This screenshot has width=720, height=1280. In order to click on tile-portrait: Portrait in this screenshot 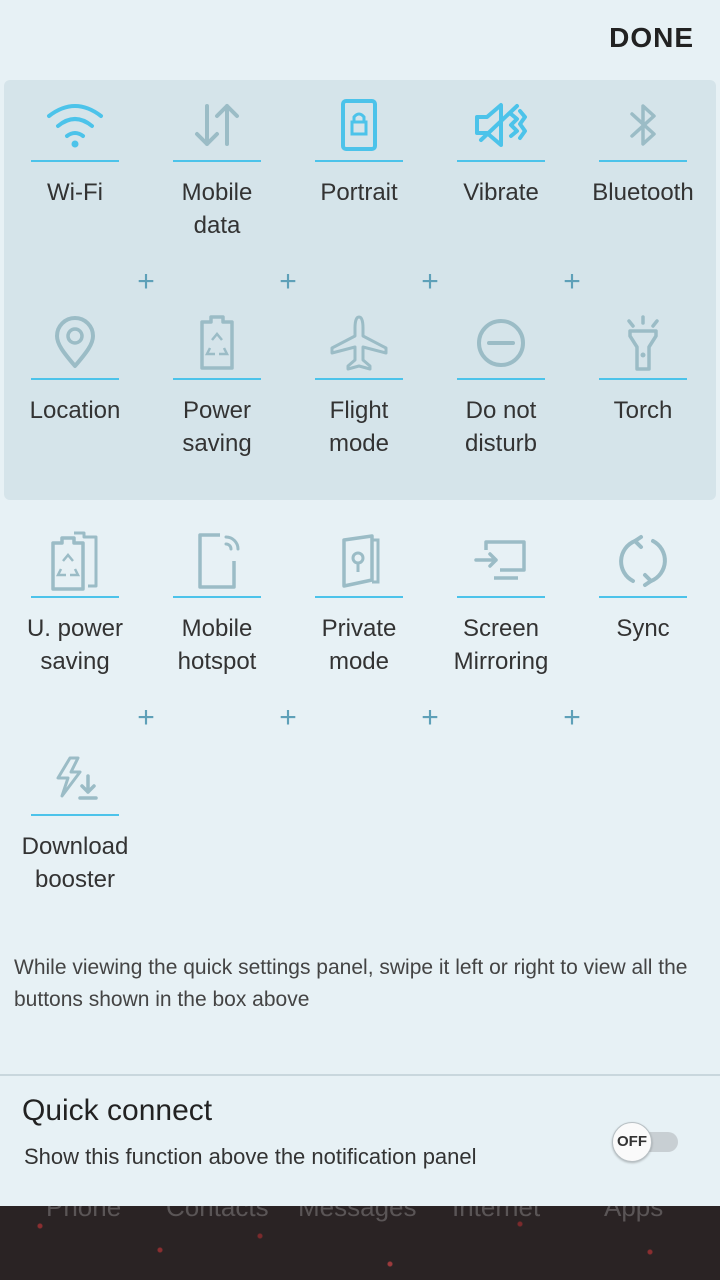, I will do `click(359, 149)`.